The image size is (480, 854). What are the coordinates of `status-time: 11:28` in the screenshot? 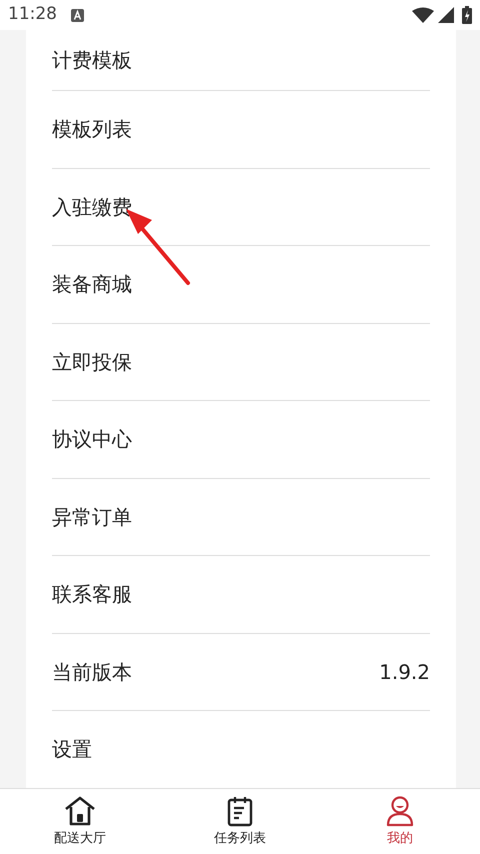 It's located at (32, 14).